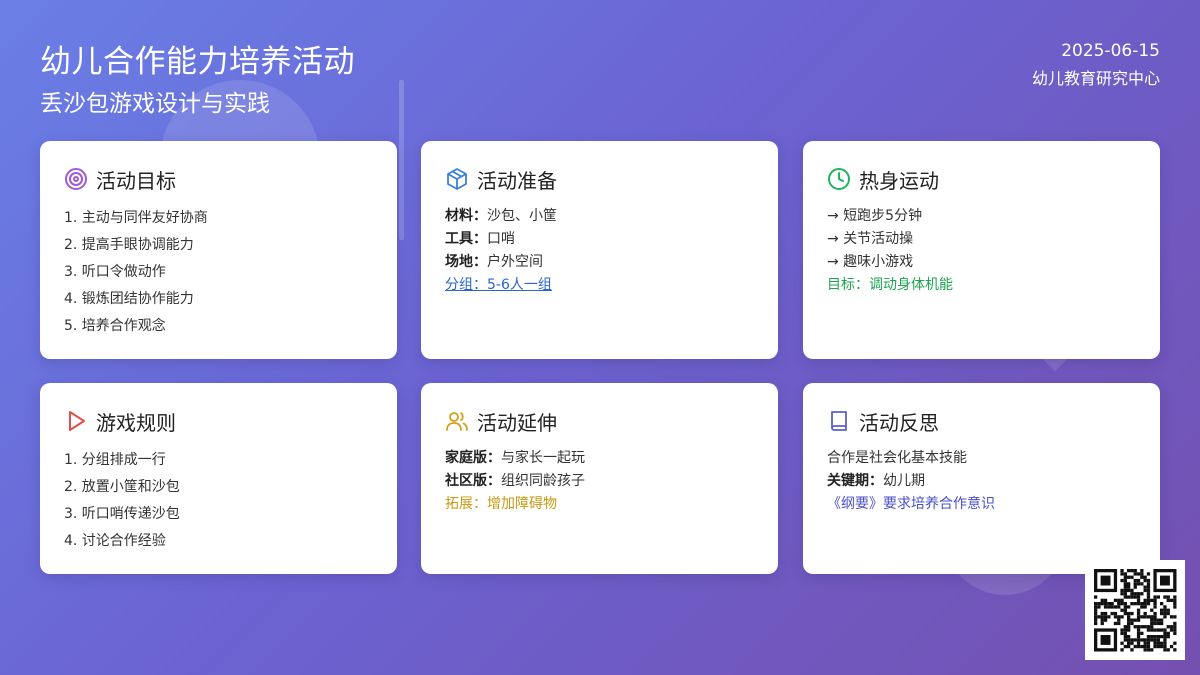 The width and height of the screenshot is (1200, 675). What do you see at coordinates (401, 160) in the screenshot?
I see `decorative-bar` at bounding box center [401, 160].